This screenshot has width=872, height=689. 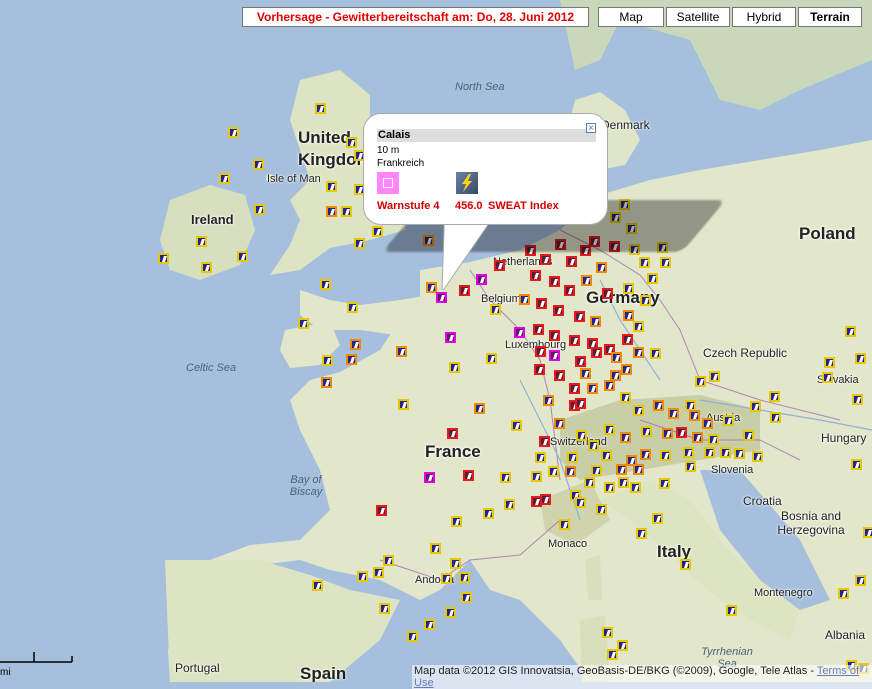 What do you see at coordinates (698, 17) in the screenshot?
I see `map-type-satellite-button: Satellite` at bounding box center [698, 17].